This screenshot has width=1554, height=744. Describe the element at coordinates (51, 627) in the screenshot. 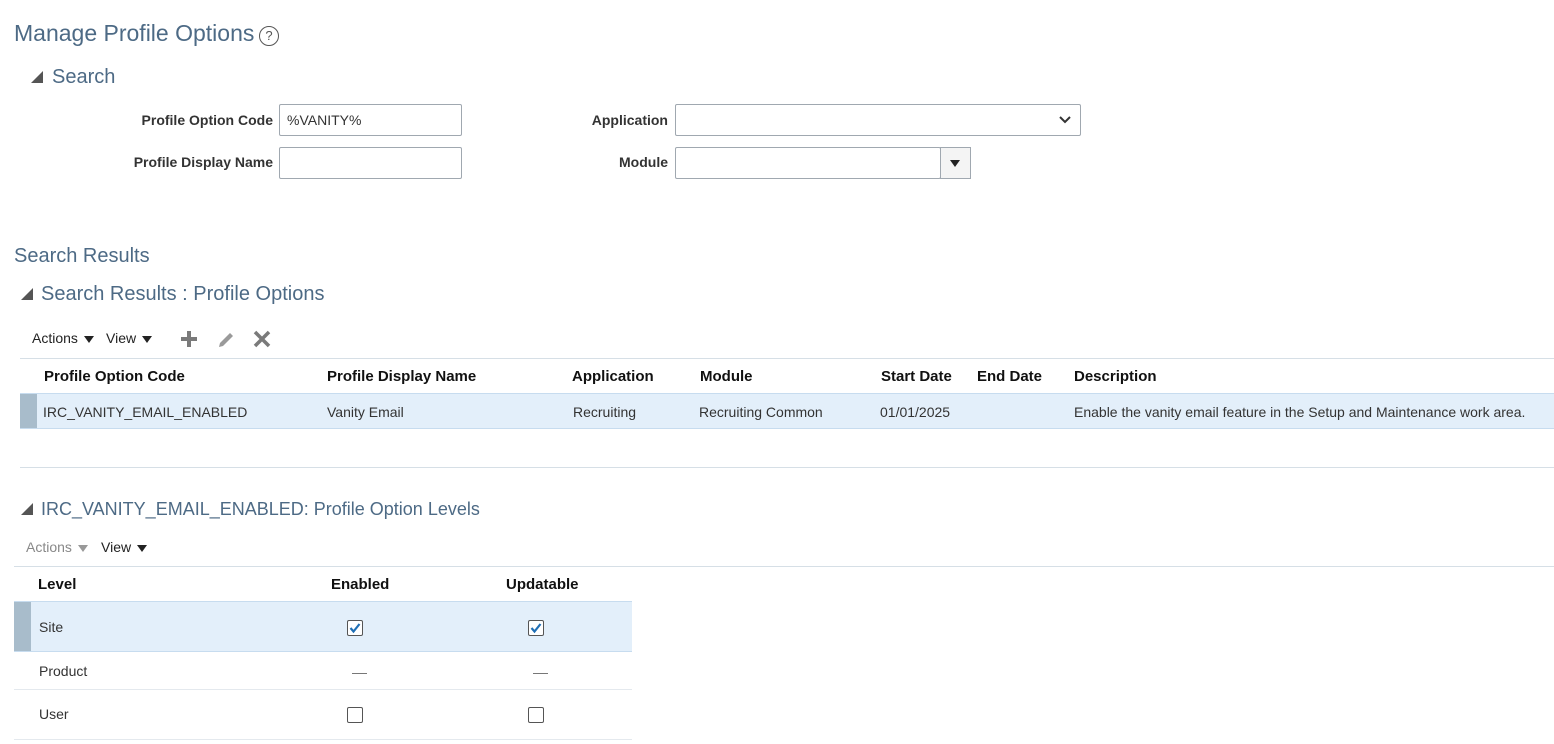

I see `cell-level: Site` at that location.